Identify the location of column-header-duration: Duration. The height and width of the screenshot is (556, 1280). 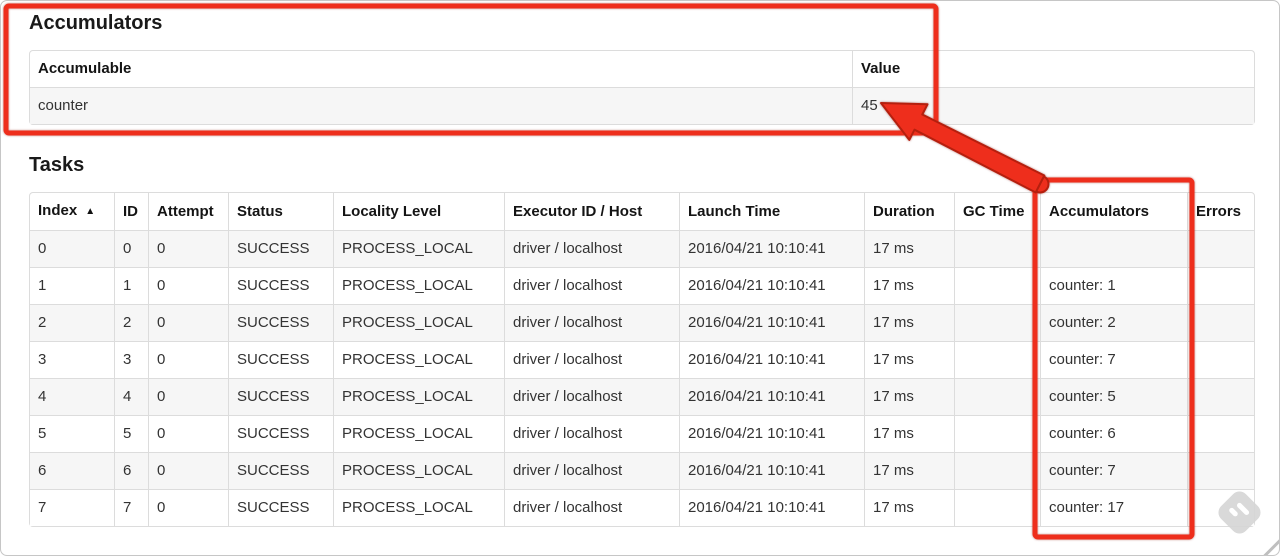
(909, 211).